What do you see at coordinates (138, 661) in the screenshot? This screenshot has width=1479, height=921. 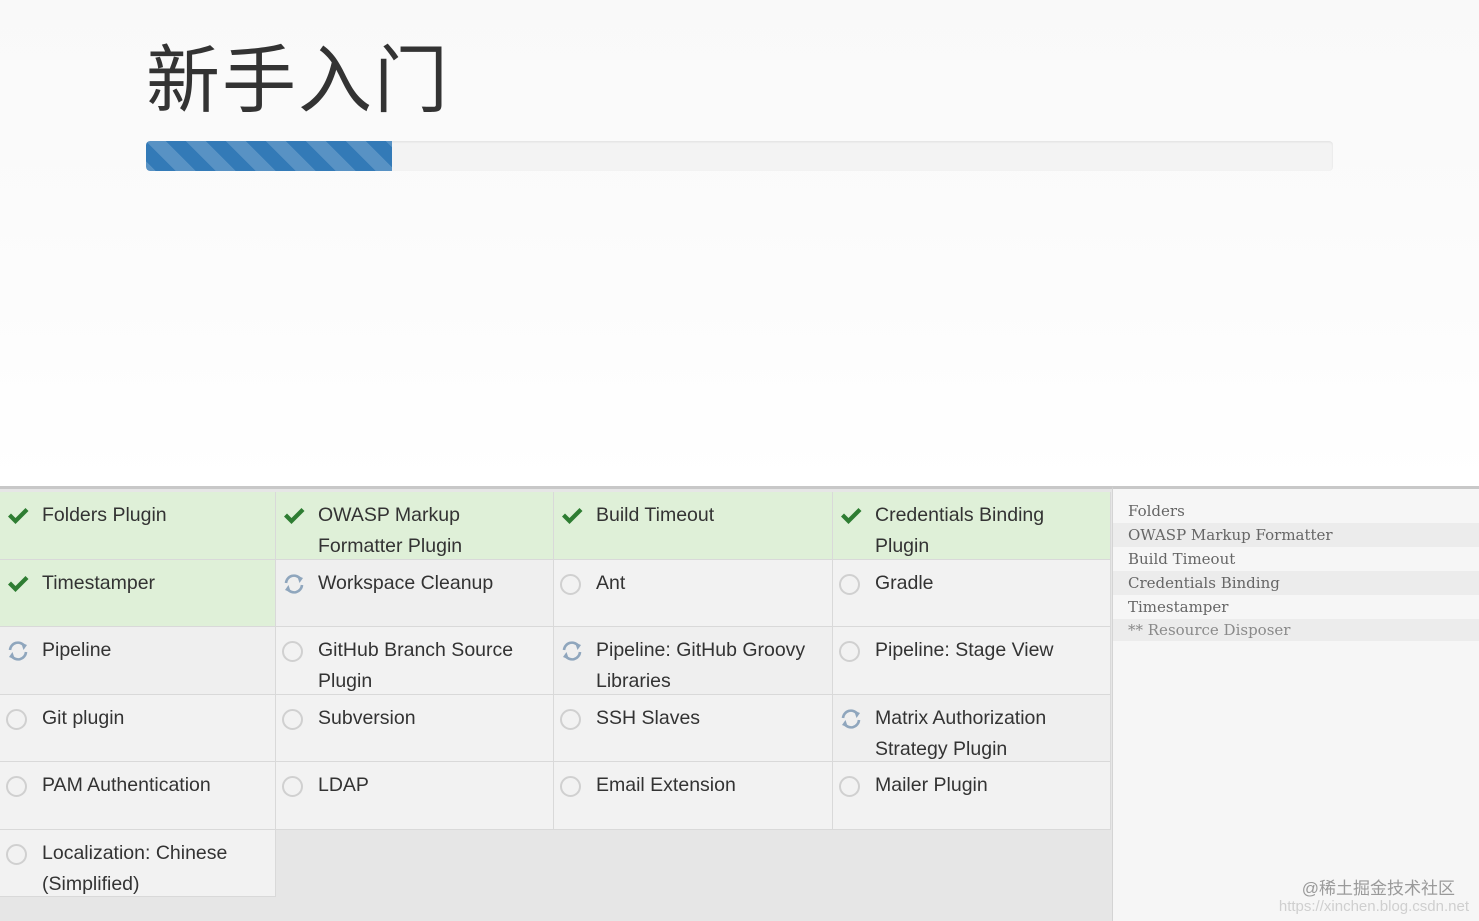 I see `plugin-item: Pipeline` at bounding box center [138, 661].